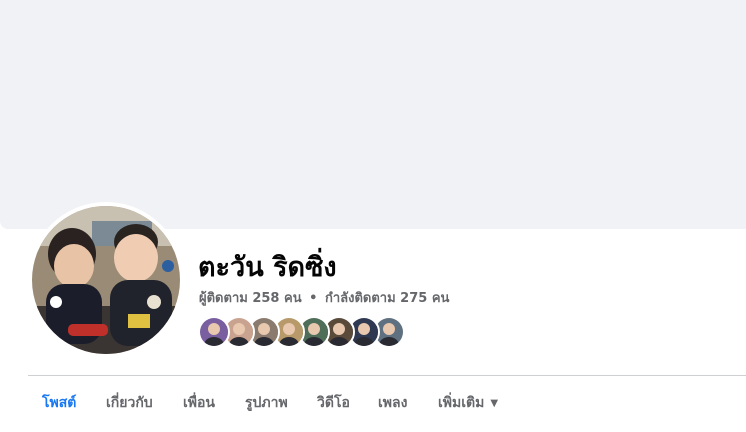  Describe the element at coordinates (393, 403) in the screenshot. I see `tab-label: เพลง` at that location.